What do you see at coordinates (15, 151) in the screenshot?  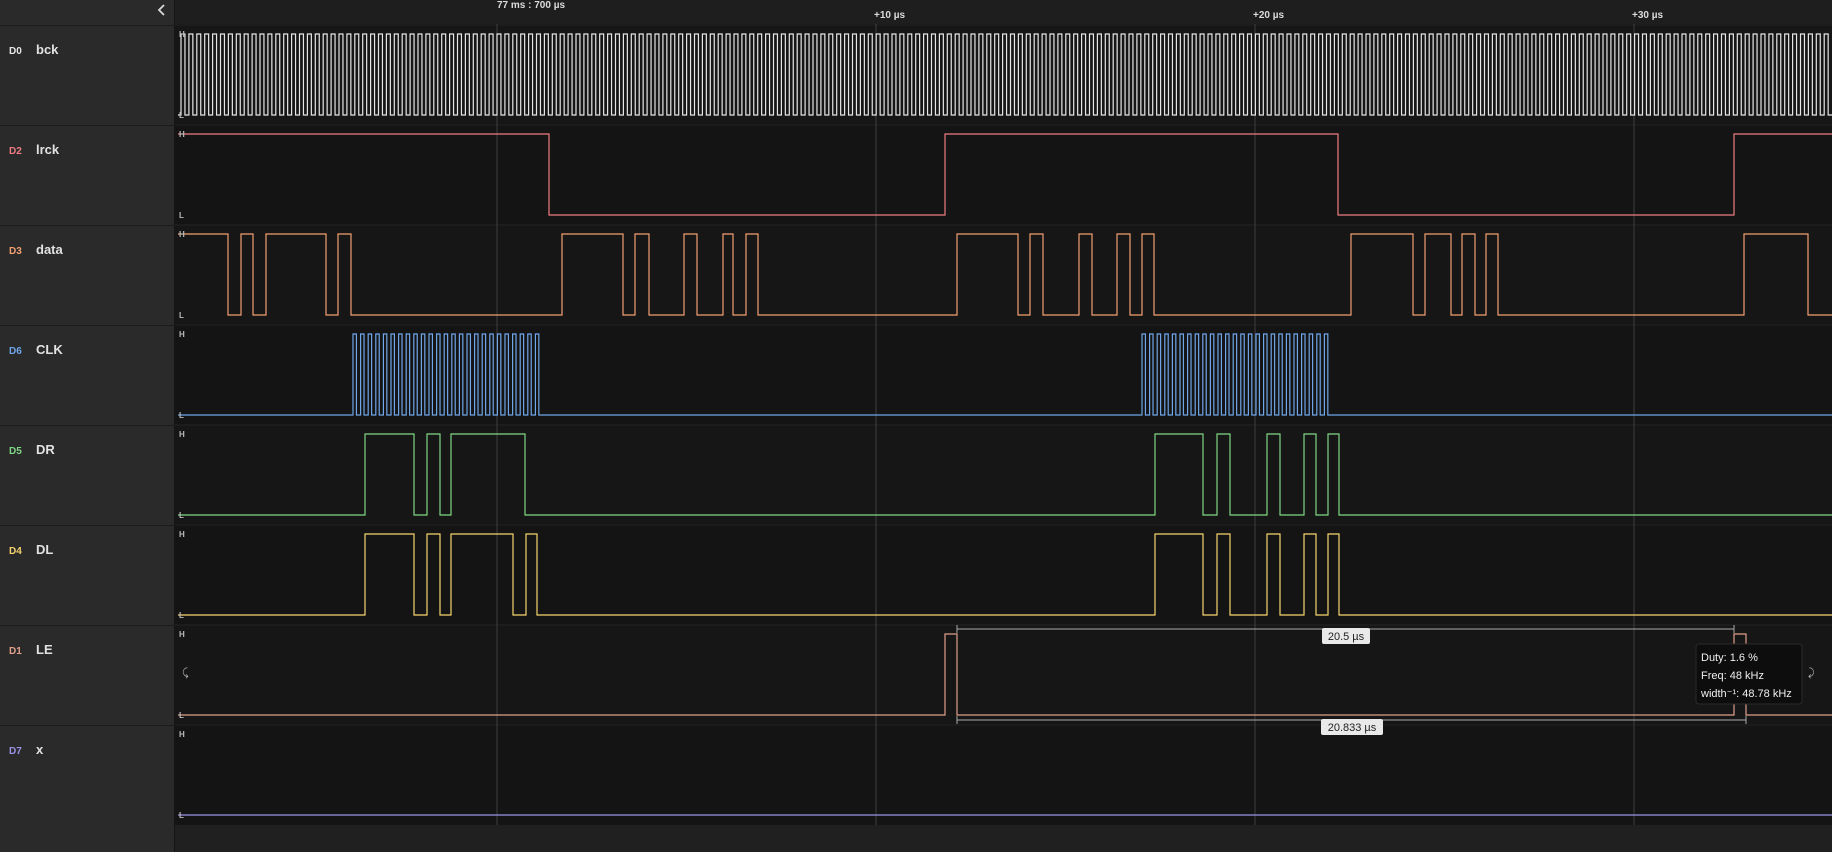 I see `channel-id: D2` at bounding box center [15, 151].